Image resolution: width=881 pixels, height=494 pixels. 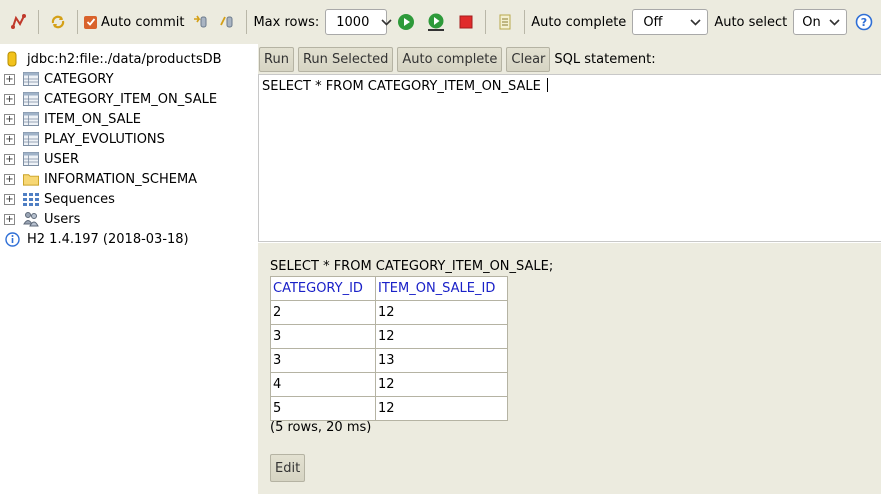 What do you see at coordinates (227, 22) in the screenshot?
I see `commit-icon` at bounding box center [227, 22].